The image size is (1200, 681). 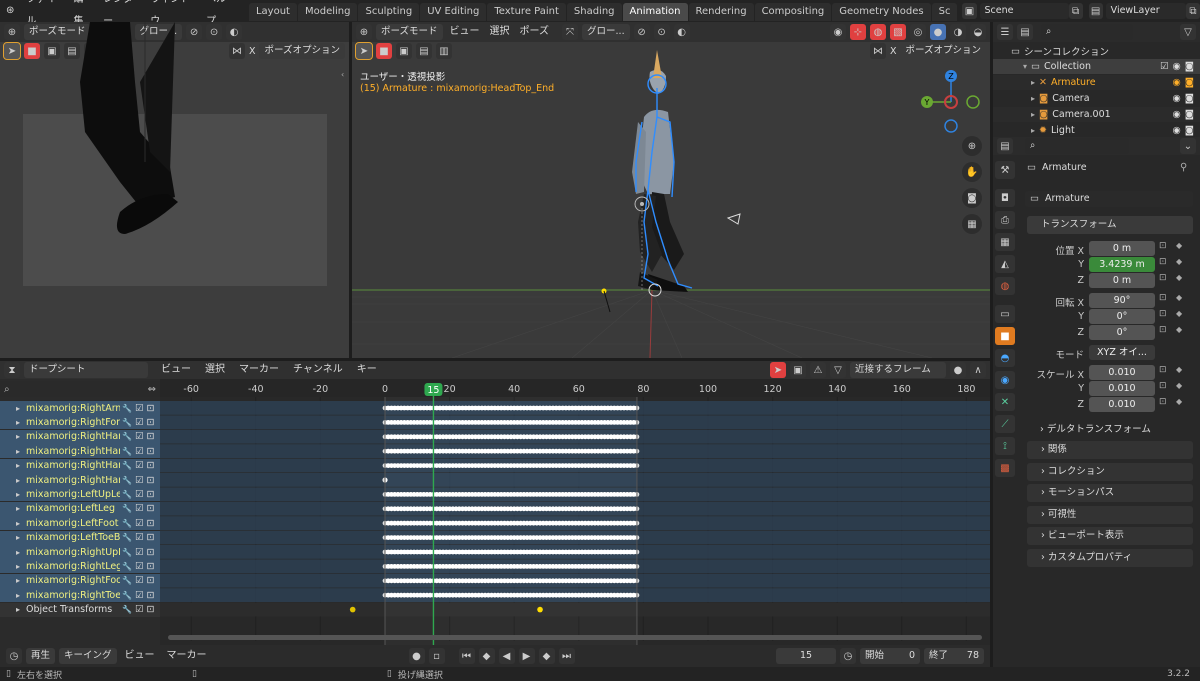 What do you see at coordinates (958, 370) in the screenshot?
I see `proportional-edit-icon: ●` at bounding box center [958, 370].